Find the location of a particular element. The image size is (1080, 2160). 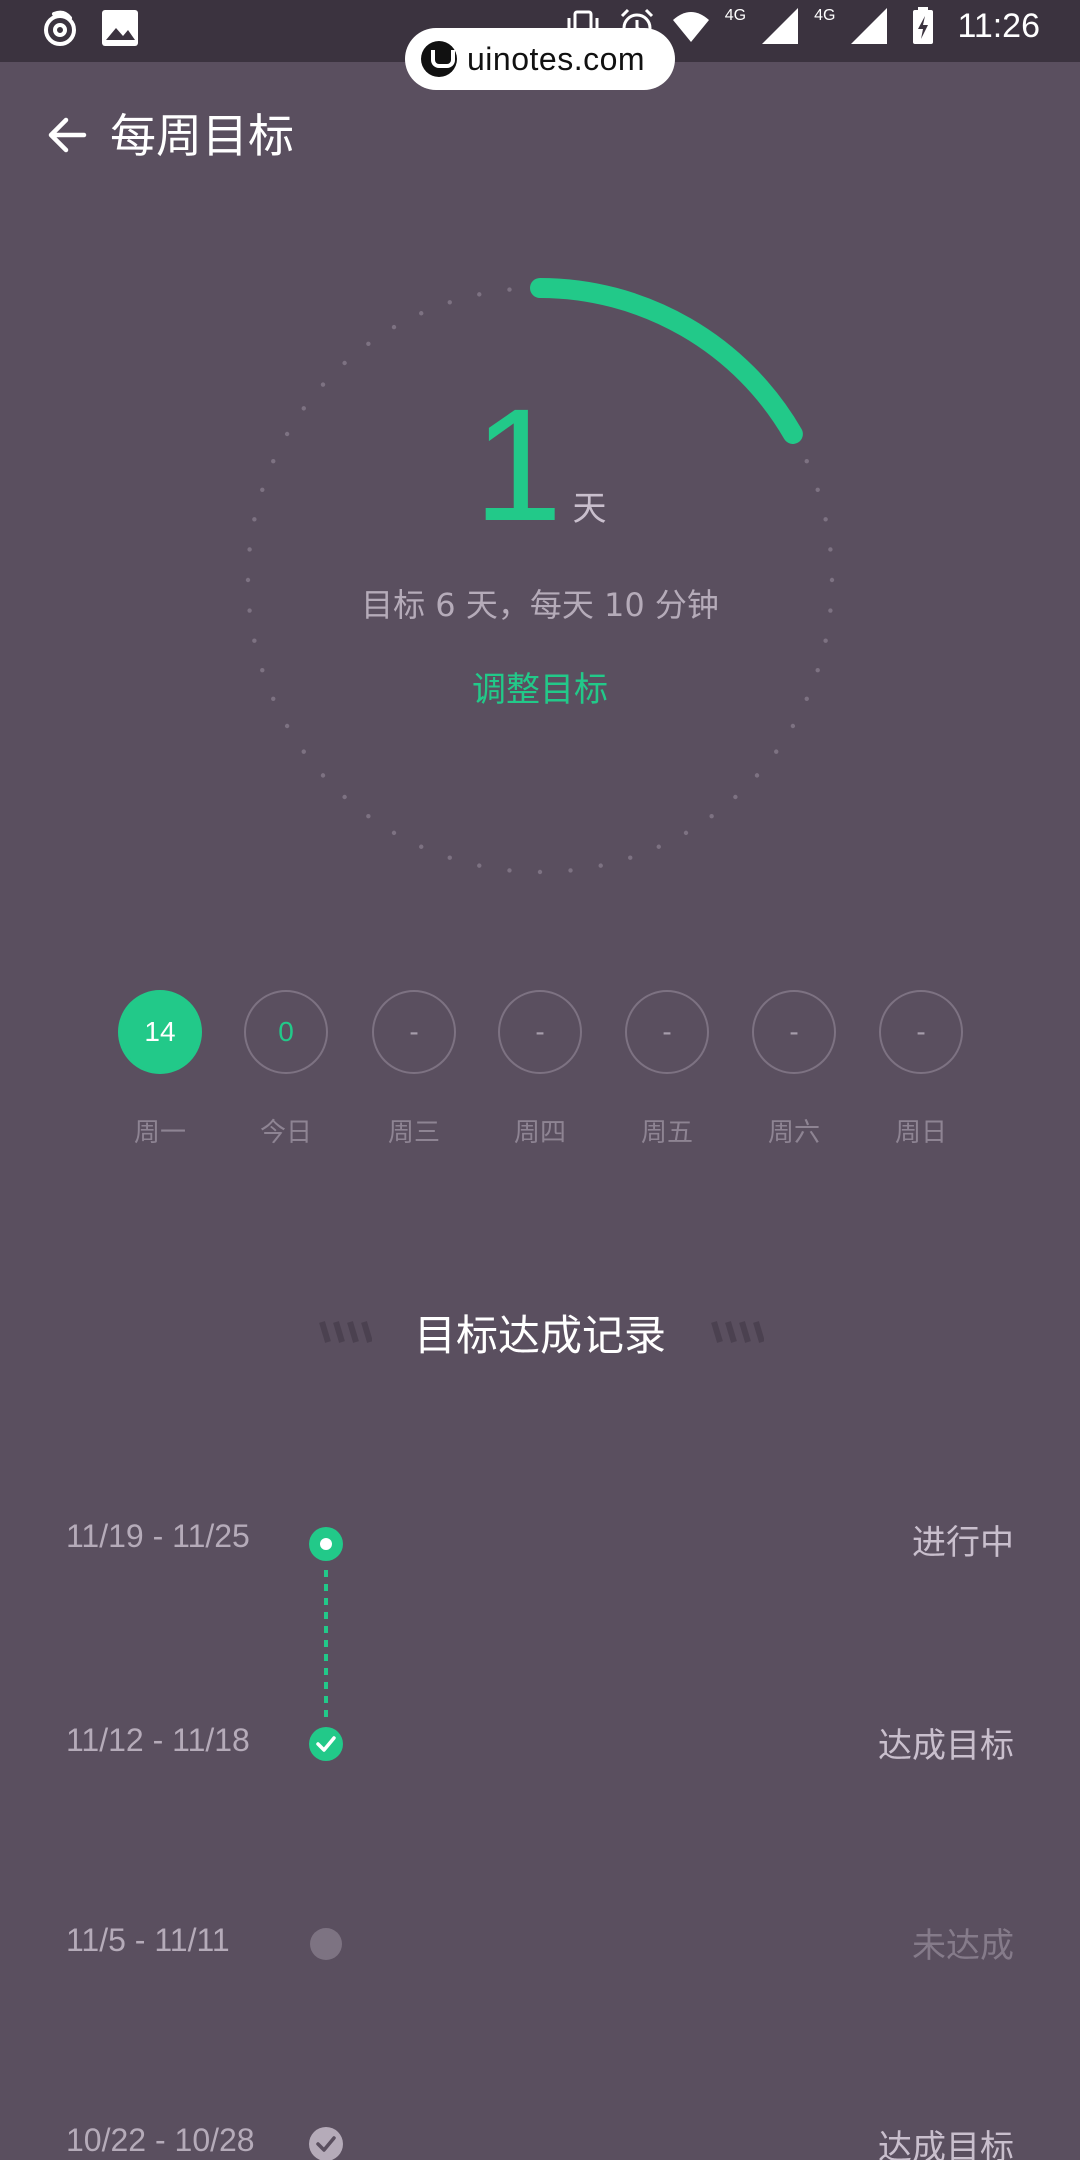

progress-value-row: 1天 is located at coordinates (540, 465).